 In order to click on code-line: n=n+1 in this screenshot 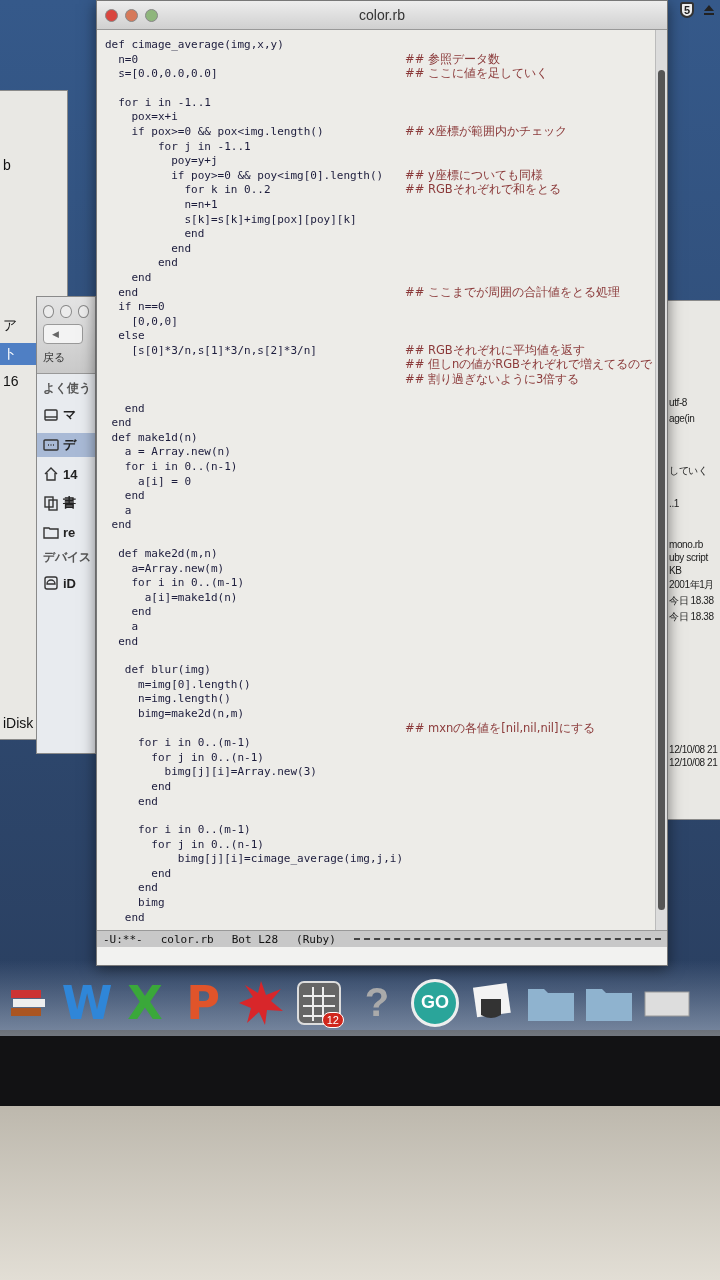, I will do `click(200, 204)`.